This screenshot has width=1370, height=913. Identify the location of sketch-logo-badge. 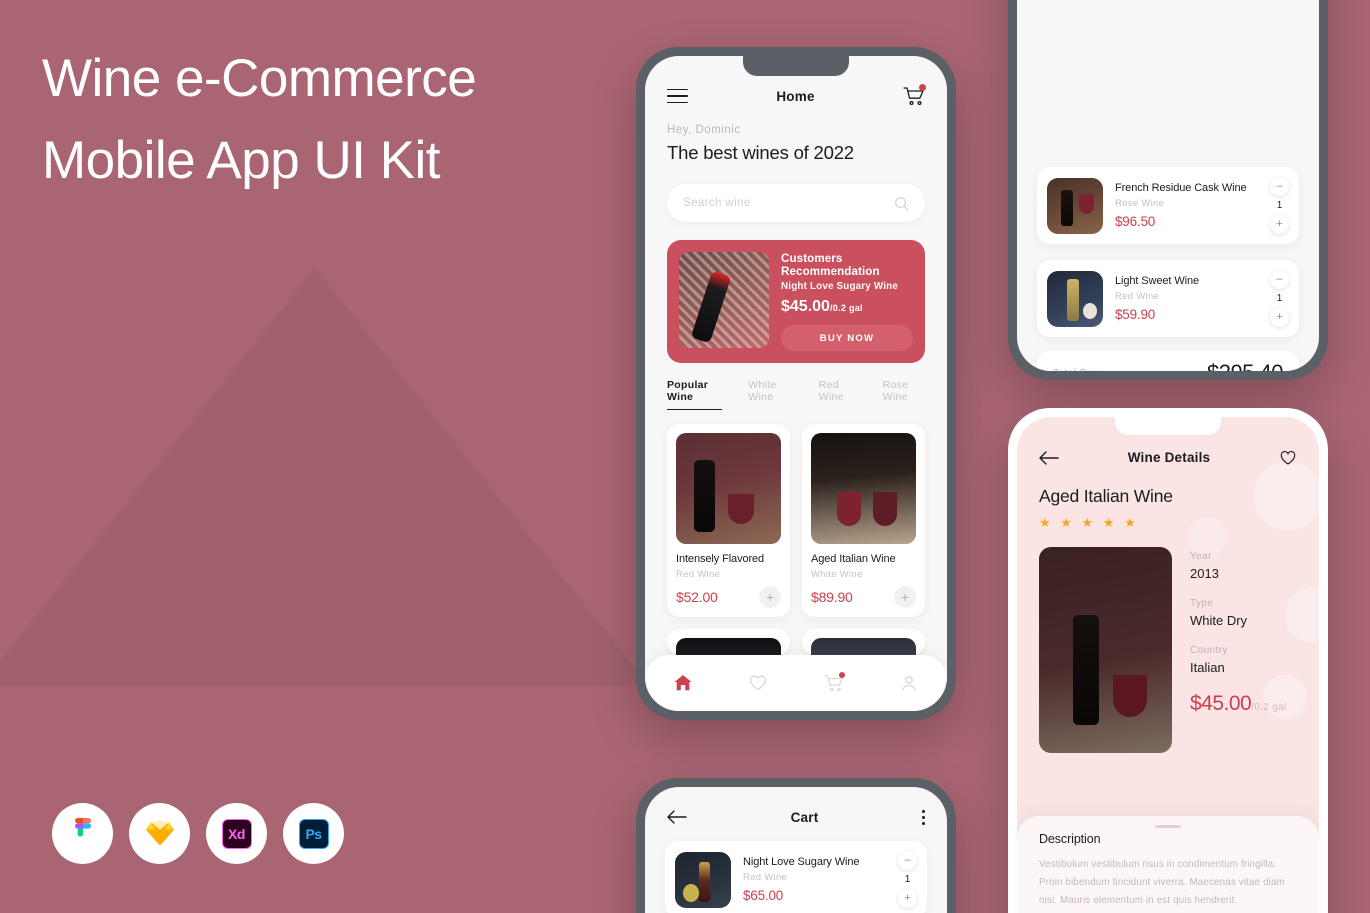
(159, 833).